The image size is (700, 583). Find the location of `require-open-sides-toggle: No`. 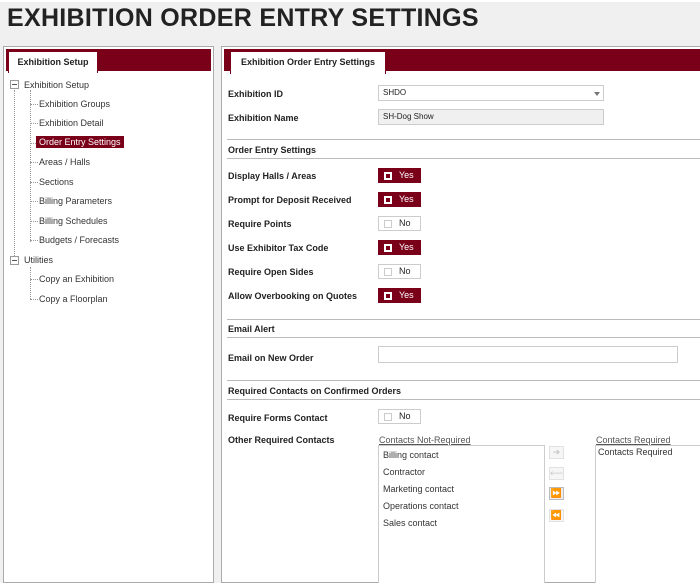

require-open-sides-toggle: No is located at coordinates (399, 271).